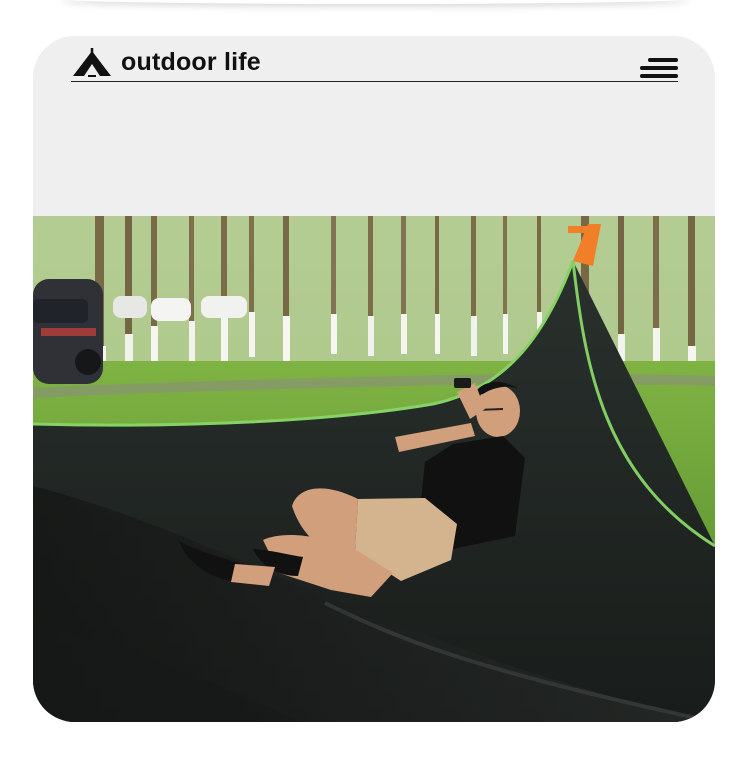 The width and height of the screenshot is (750, 766). I want to click on menu-bar-top, so click(663, 60).